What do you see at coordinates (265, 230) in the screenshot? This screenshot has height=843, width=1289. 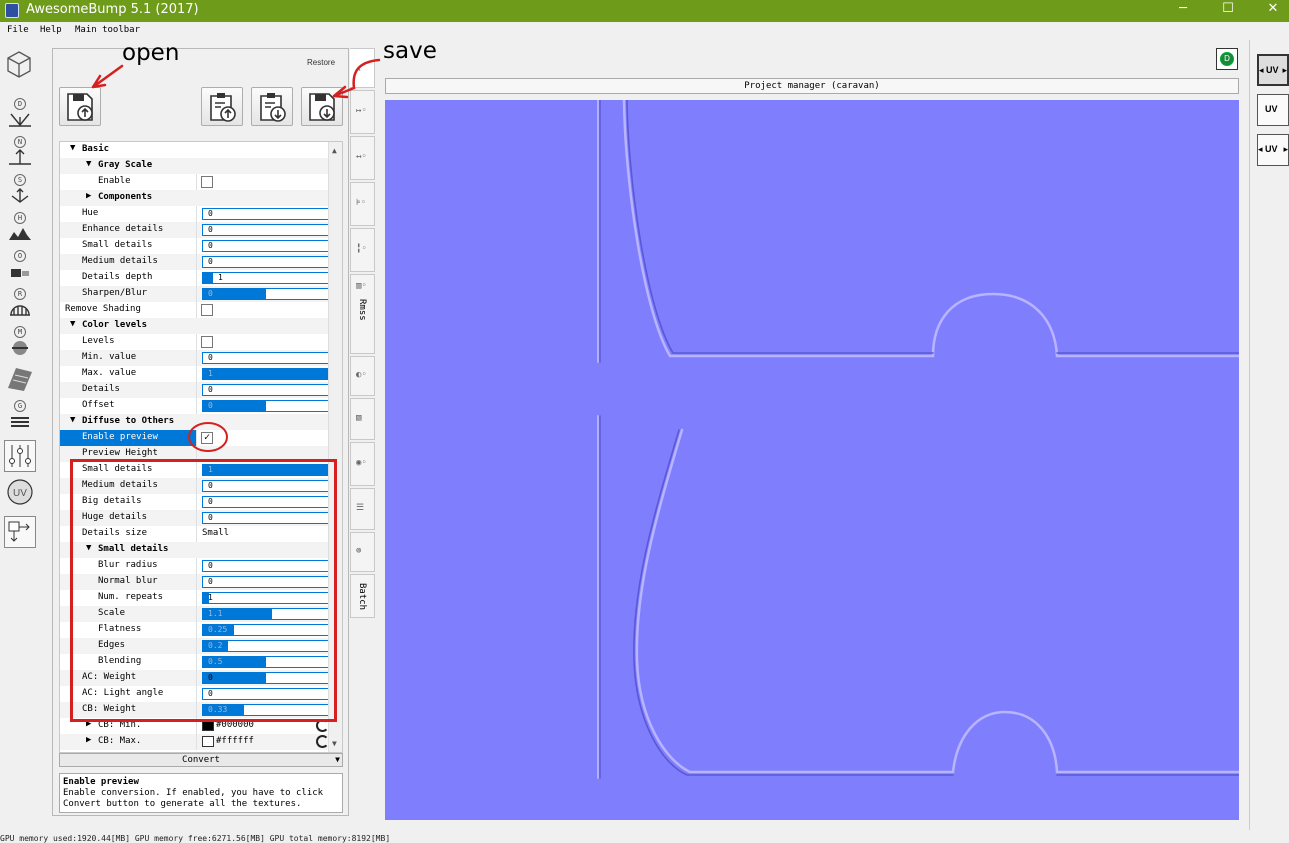 I see `enhance-details-input: 0` at bounding box center [265, 230].